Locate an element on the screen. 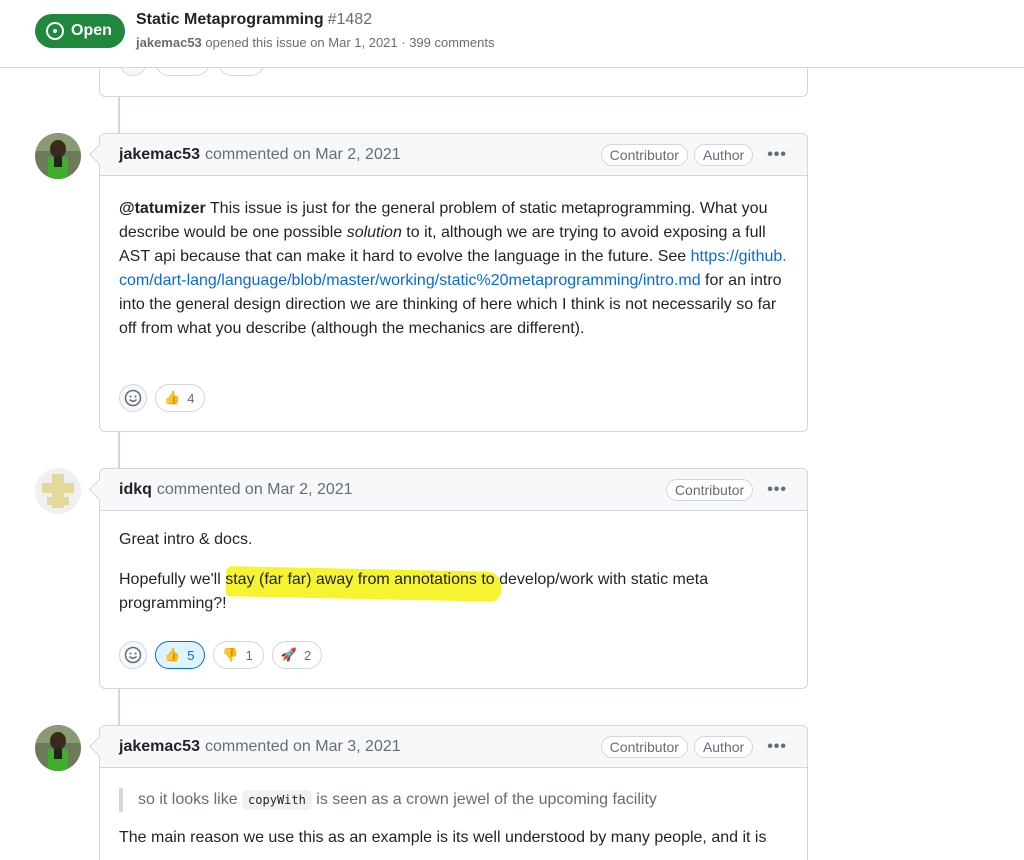 The height and width of the screenshot is (860, 1024). thumbs-down-reaction: 👎 1 is located at coordinates (238, 655).